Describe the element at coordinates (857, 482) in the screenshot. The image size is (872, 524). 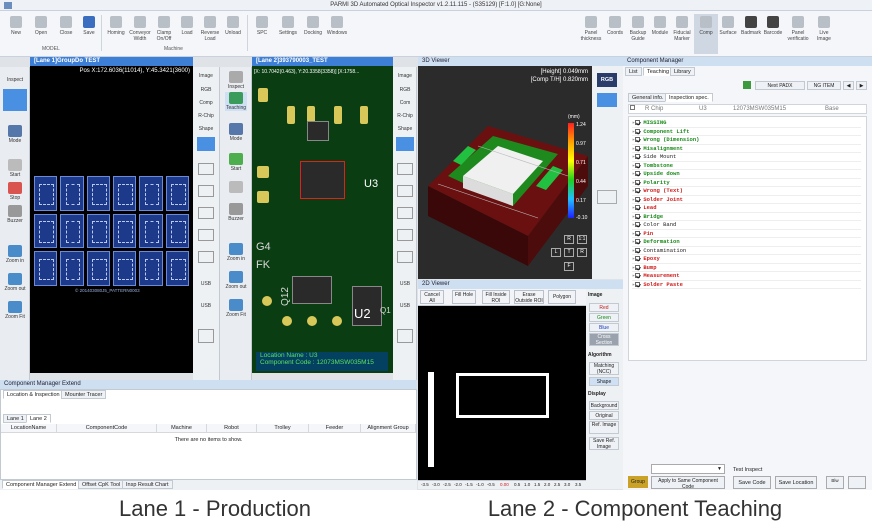
I see `export-icon` at that location.